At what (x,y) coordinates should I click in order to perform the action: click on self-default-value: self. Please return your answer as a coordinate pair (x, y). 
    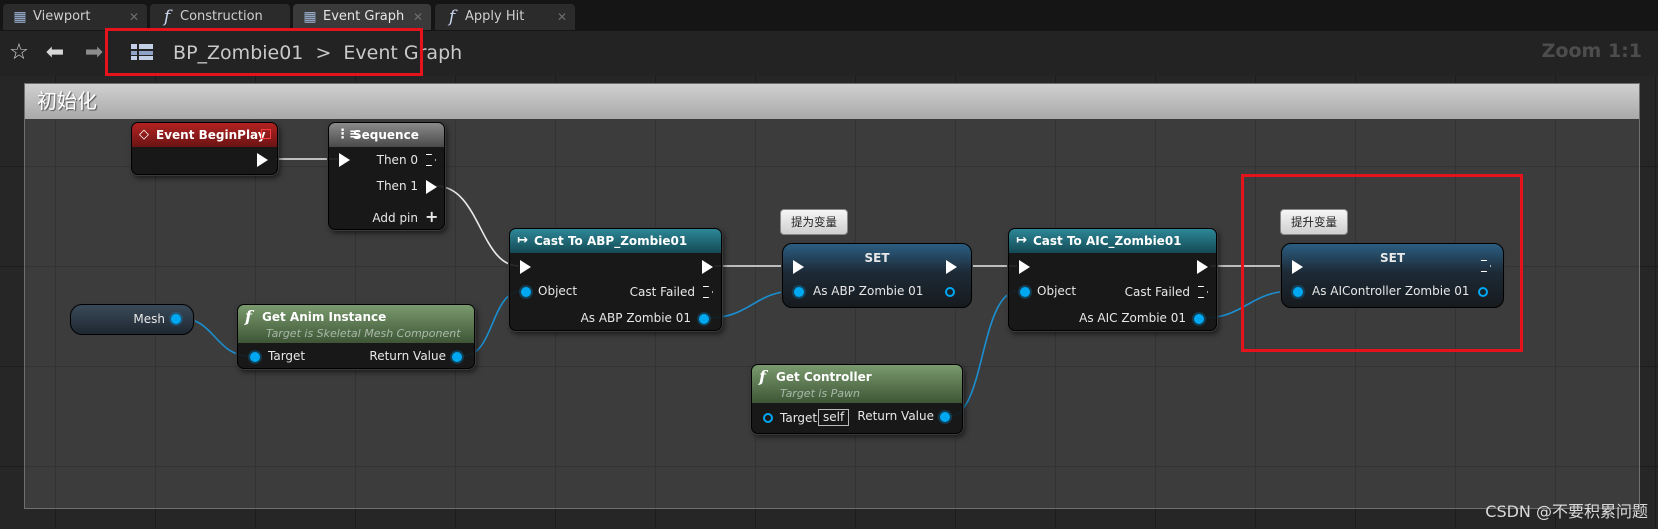
    Looking at the image, I should click on (834, 417).